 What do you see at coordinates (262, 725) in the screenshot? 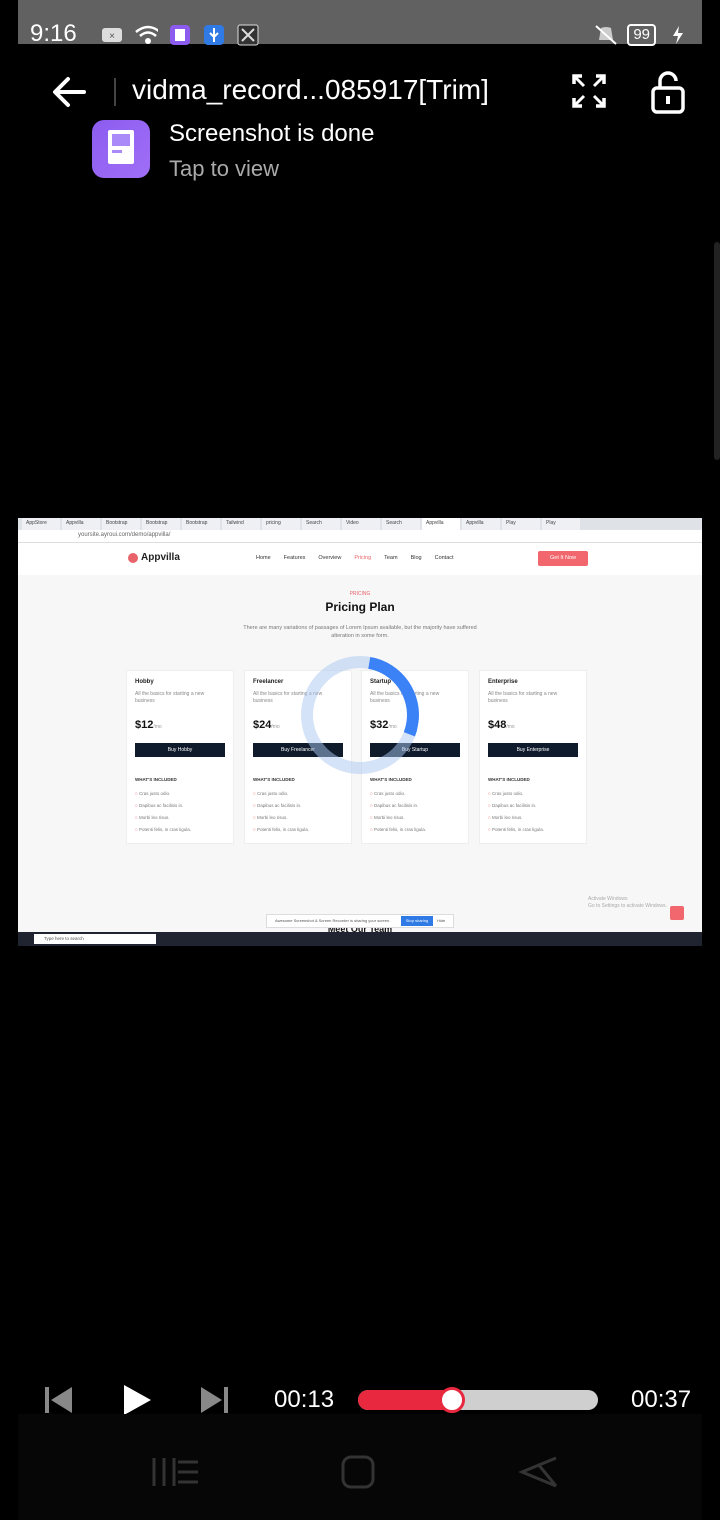
I see `plan-price-value: $24` at bounding box center [262, 725].